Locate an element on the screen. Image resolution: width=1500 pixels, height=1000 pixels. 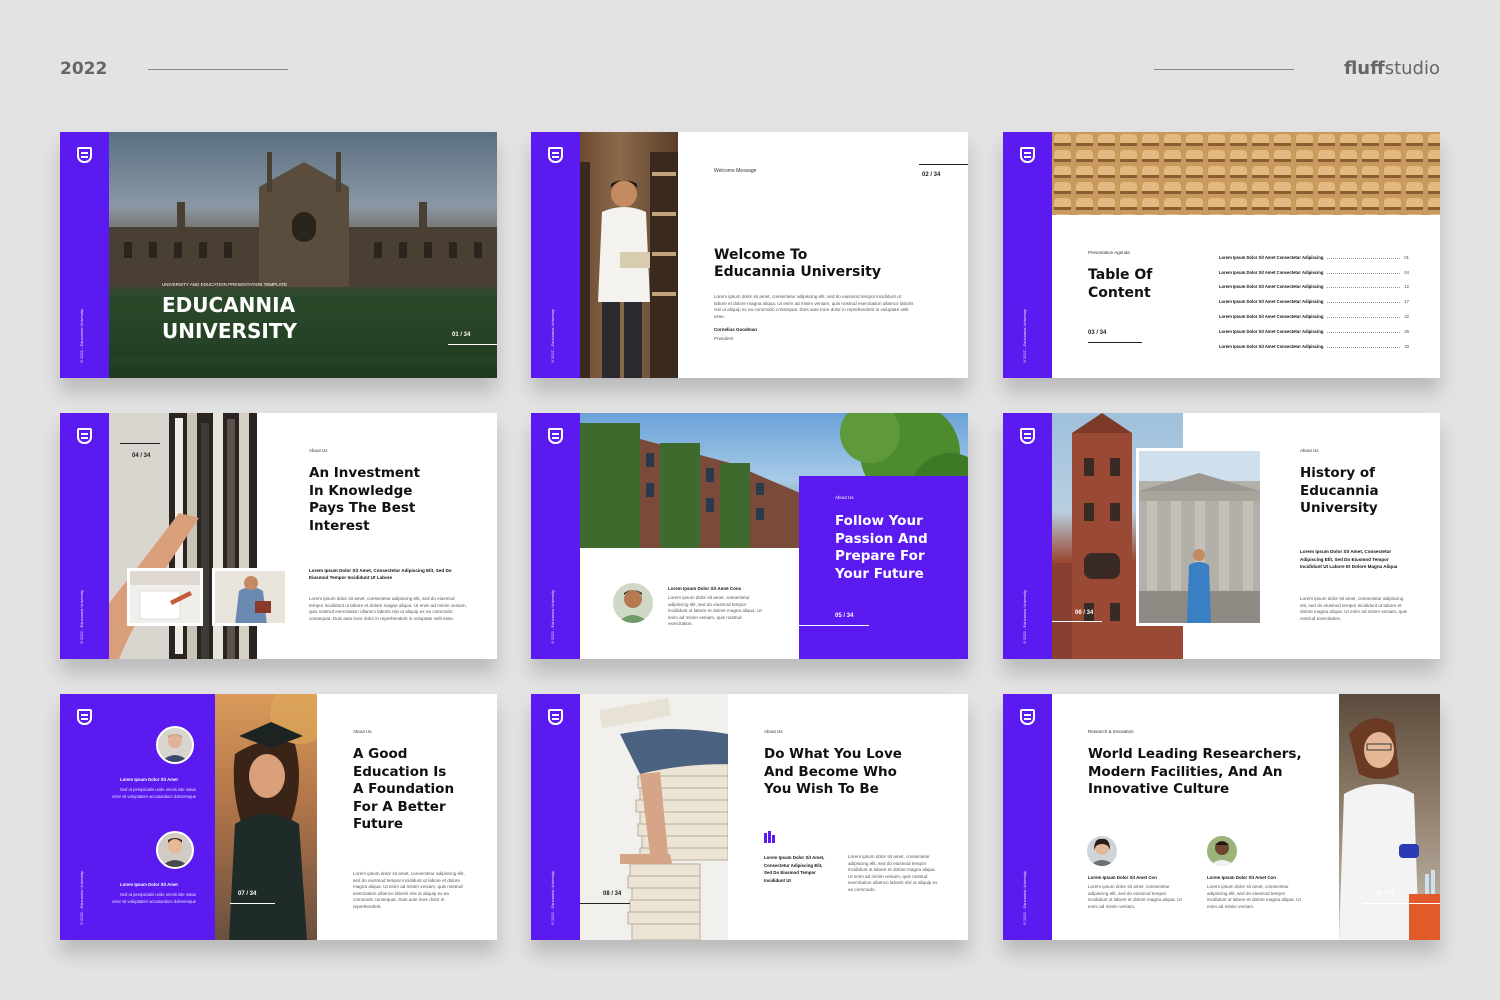
auditorium-seats-photo is located at coordinates (1246, 173).